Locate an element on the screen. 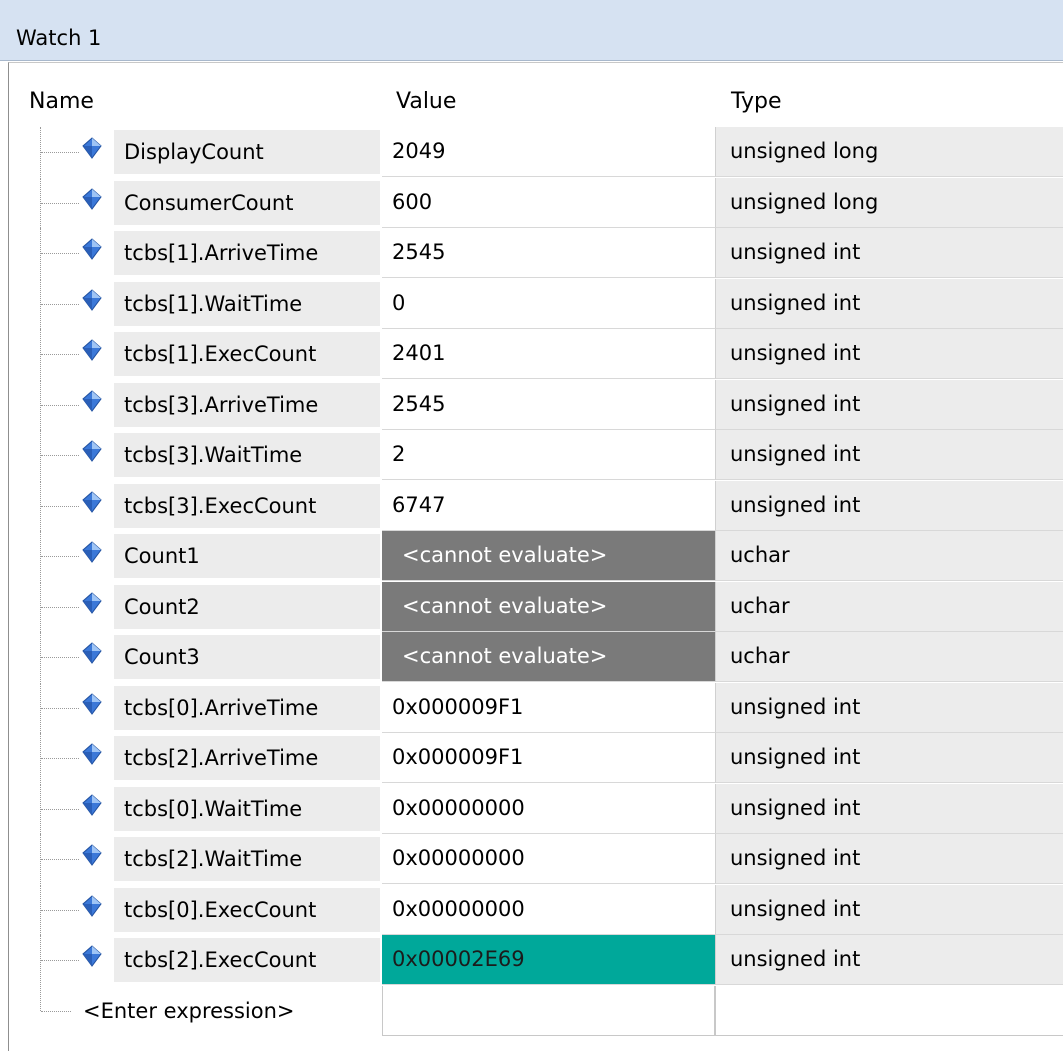 This screenshot has width=1063, height=1051. enter-expression-input: <Enter expression> is located at coordinates (225, 1011).